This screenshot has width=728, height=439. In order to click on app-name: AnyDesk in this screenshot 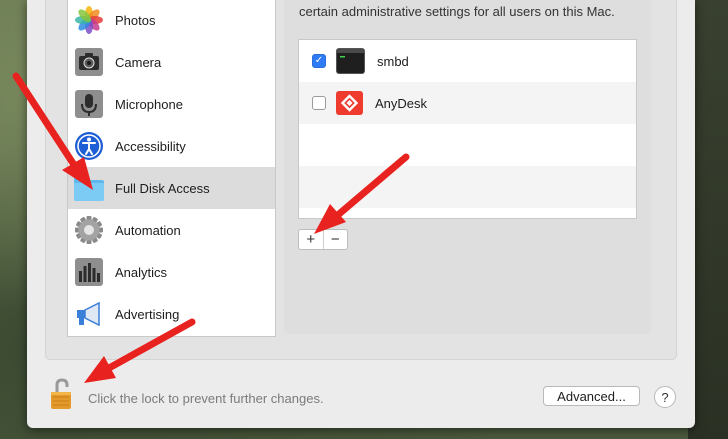, I will do `click(401, 103)`.